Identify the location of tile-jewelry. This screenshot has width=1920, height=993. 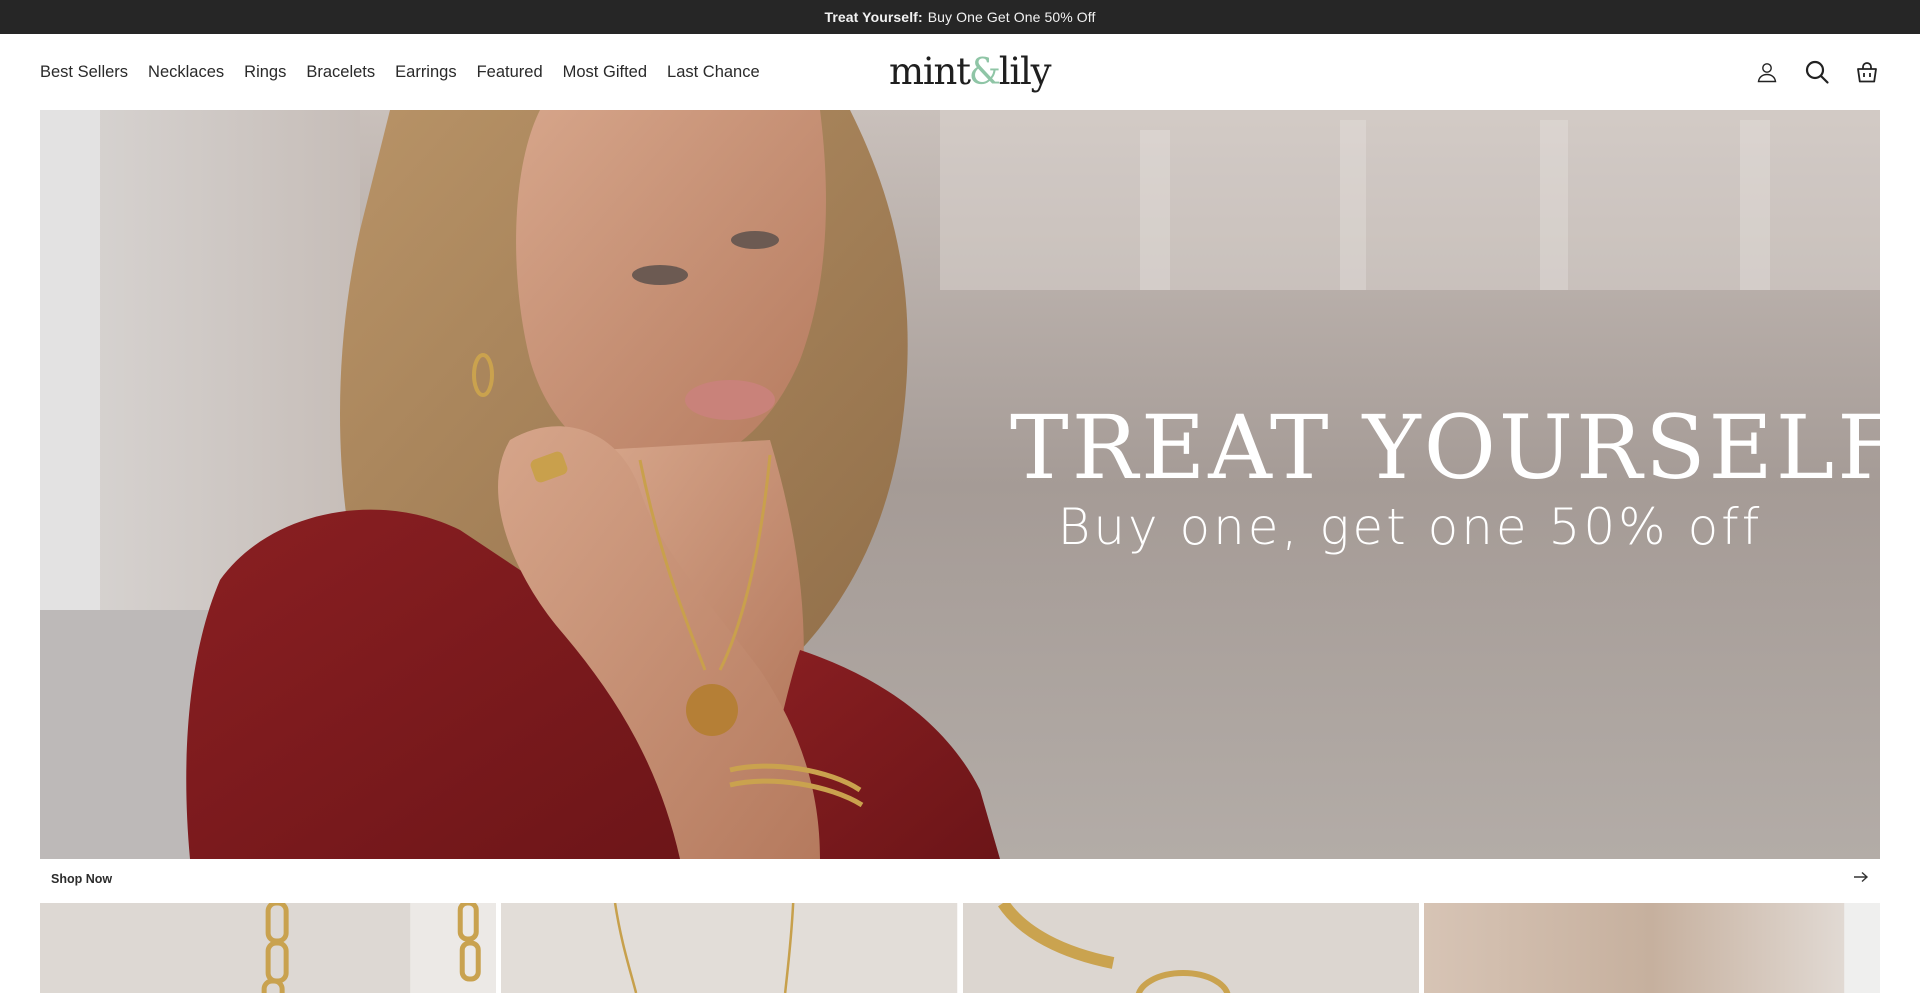
(1651, 948).